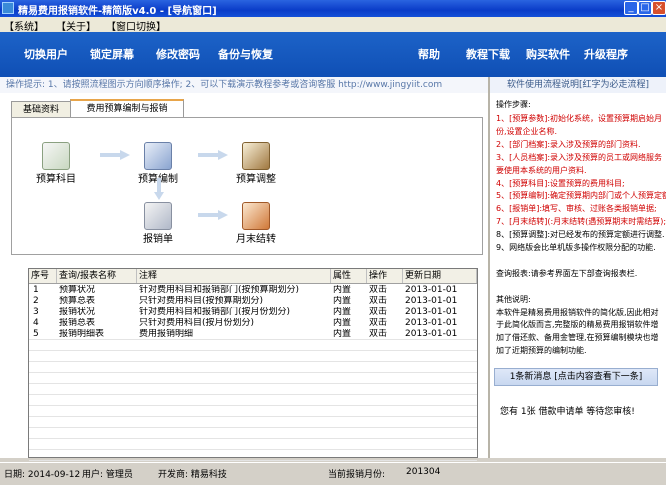 This screenshot has width=666, height=485. Describe the element at coordinates (385, 276) in the screenshot. I see `col-action: 操作` at that location.